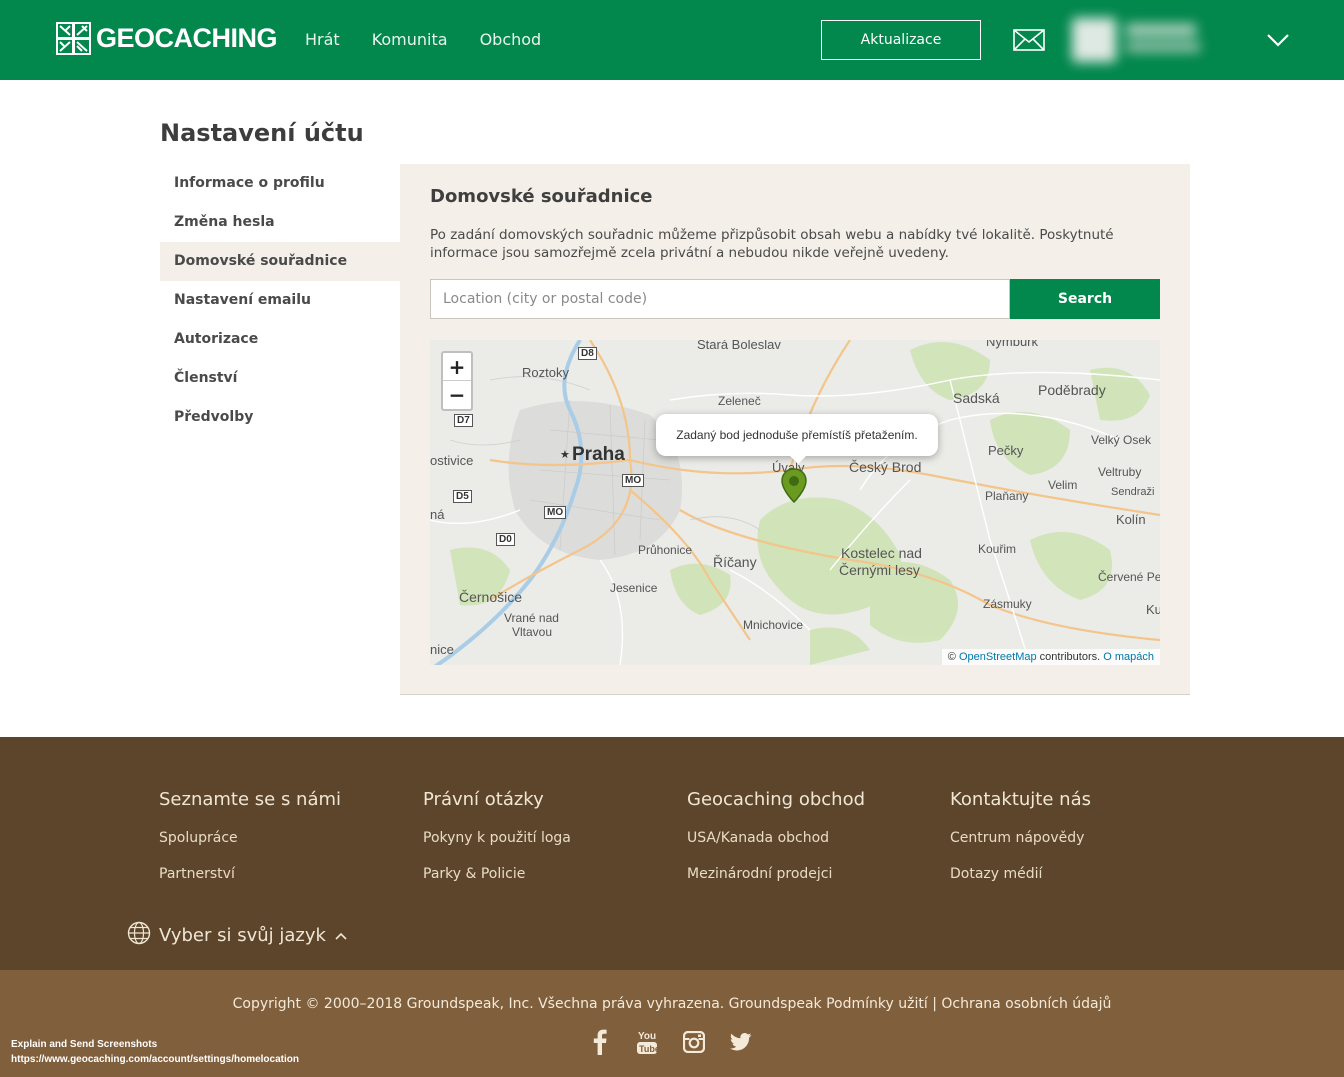 The height and width of the screenshot is (1077, 1344). What do you see at coordinates (73, 38) in the screenshot?
I see `logo-mark-icon` at bounding box center [73, 38].